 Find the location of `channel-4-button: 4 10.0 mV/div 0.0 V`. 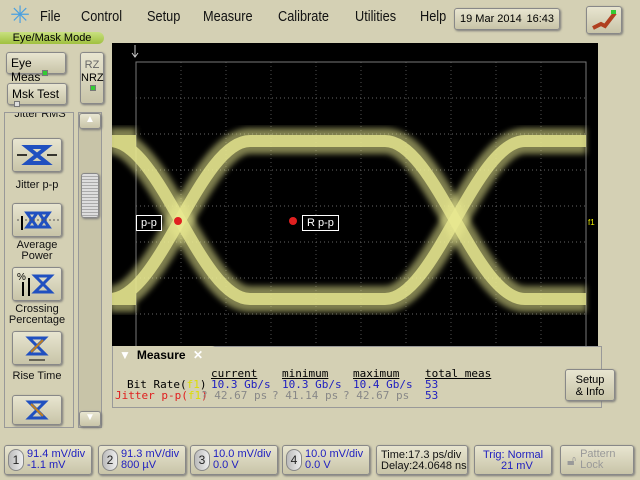

channel-4-button: 4 10.0 mV/div 0.0 V is located at coordinates (326, 460).